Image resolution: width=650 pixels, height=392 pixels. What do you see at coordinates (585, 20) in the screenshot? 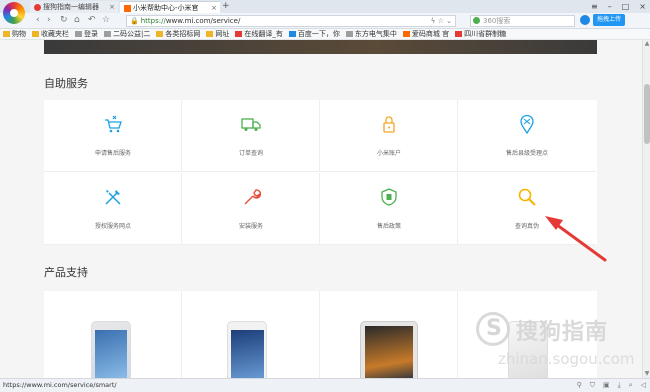
I see `cloud-icon` at bounding box center [585, 20].